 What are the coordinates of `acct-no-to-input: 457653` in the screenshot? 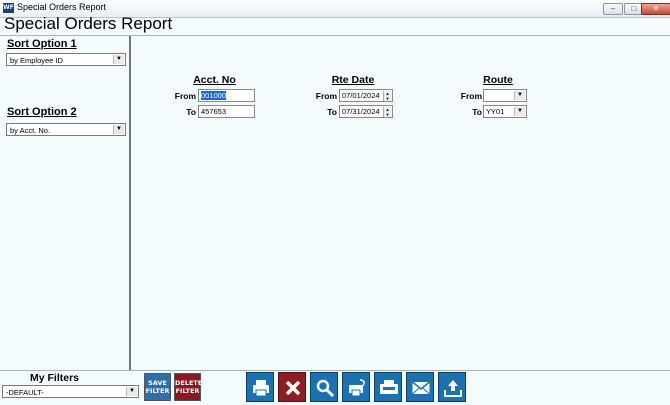 It's located at (226, 111).